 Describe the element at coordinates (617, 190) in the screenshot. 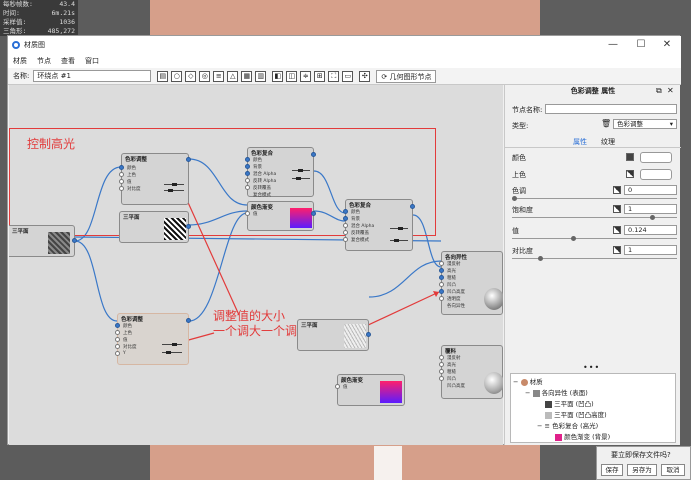

I see `prop-hue-checkbox` at that location.